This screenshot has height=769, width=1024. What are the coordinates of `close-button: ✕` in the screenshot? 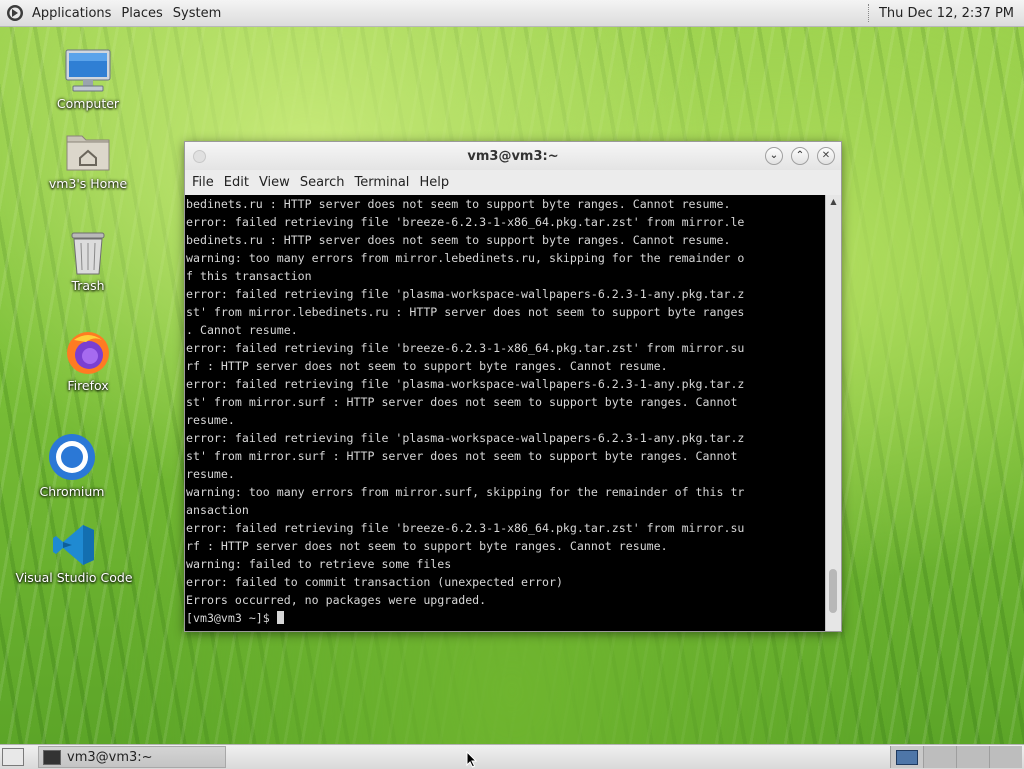 It's located at (826, 156).